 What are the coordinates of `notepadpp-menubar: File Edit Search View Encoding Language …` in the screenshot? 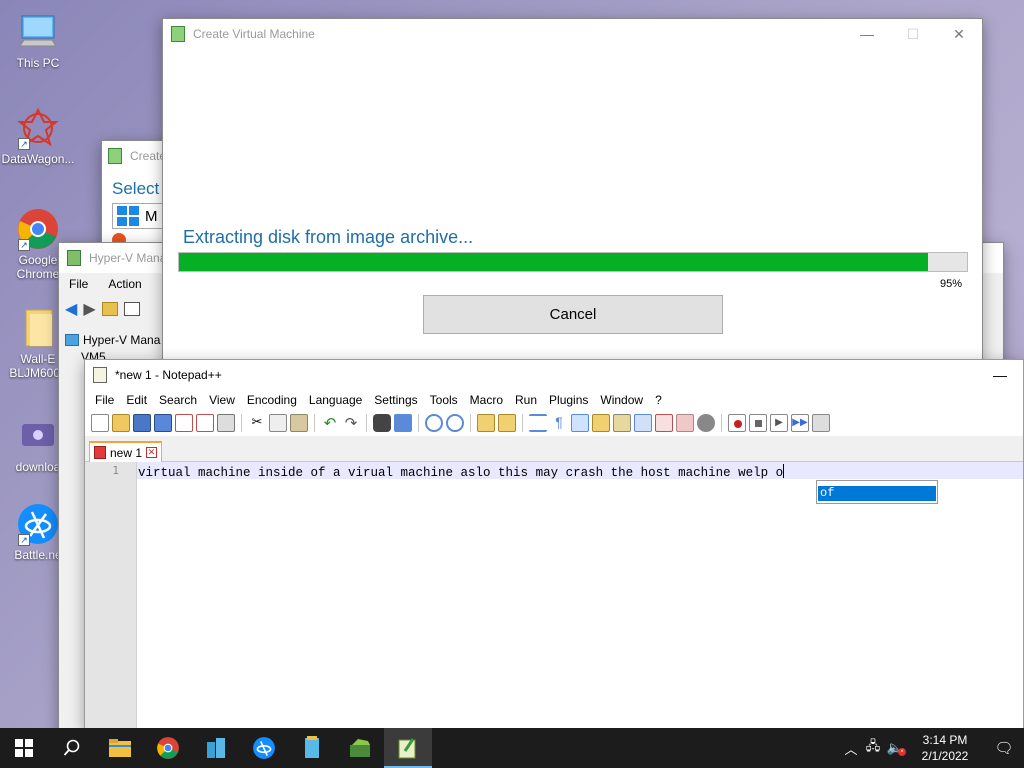 It's located at (554, 400).